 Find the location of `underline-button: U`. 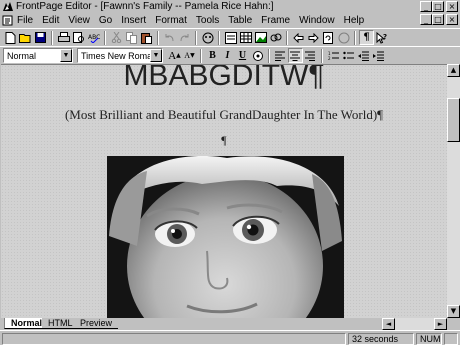

underline-button: U is located at coordinates (242, 55).